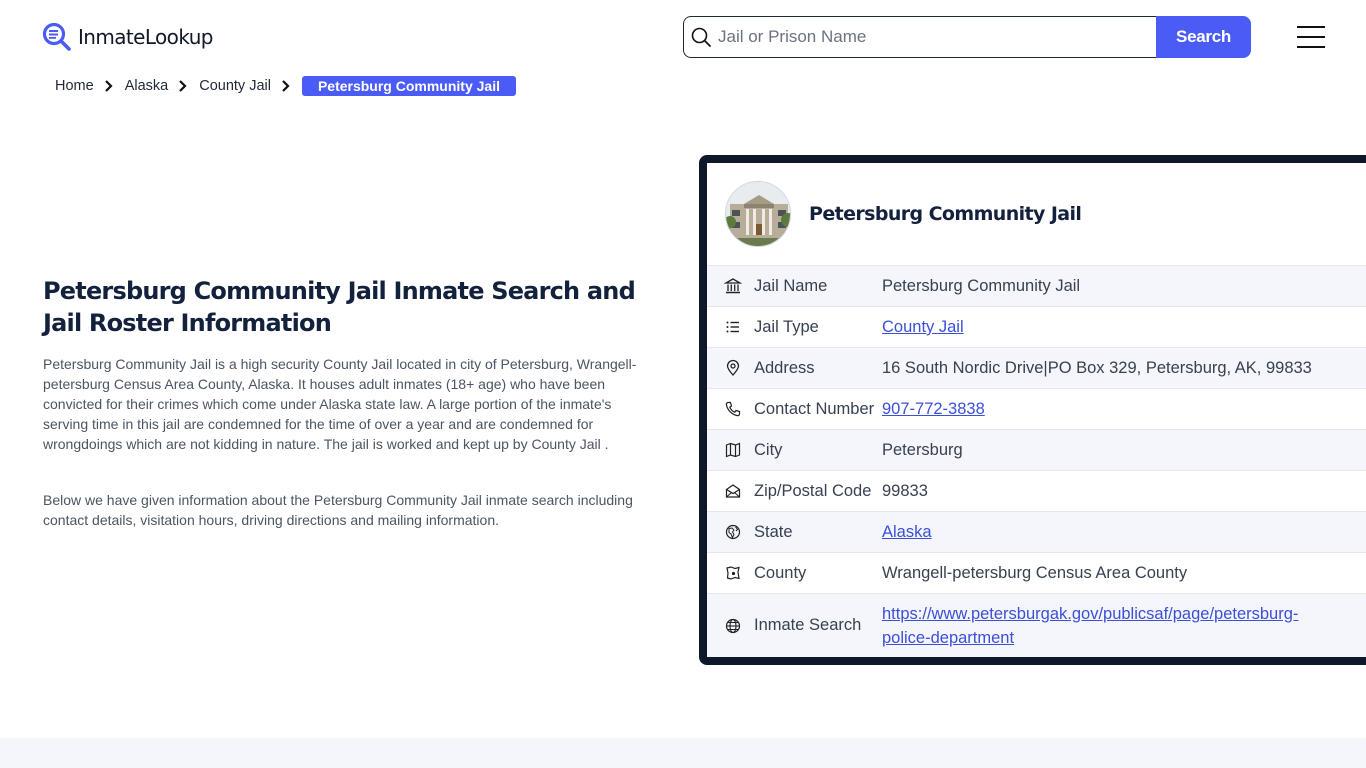 Image resolution: width=1366 pixels, height=768 pixels. I want to click on card-header: Petersburg Community Jail, so click(1036, 214).